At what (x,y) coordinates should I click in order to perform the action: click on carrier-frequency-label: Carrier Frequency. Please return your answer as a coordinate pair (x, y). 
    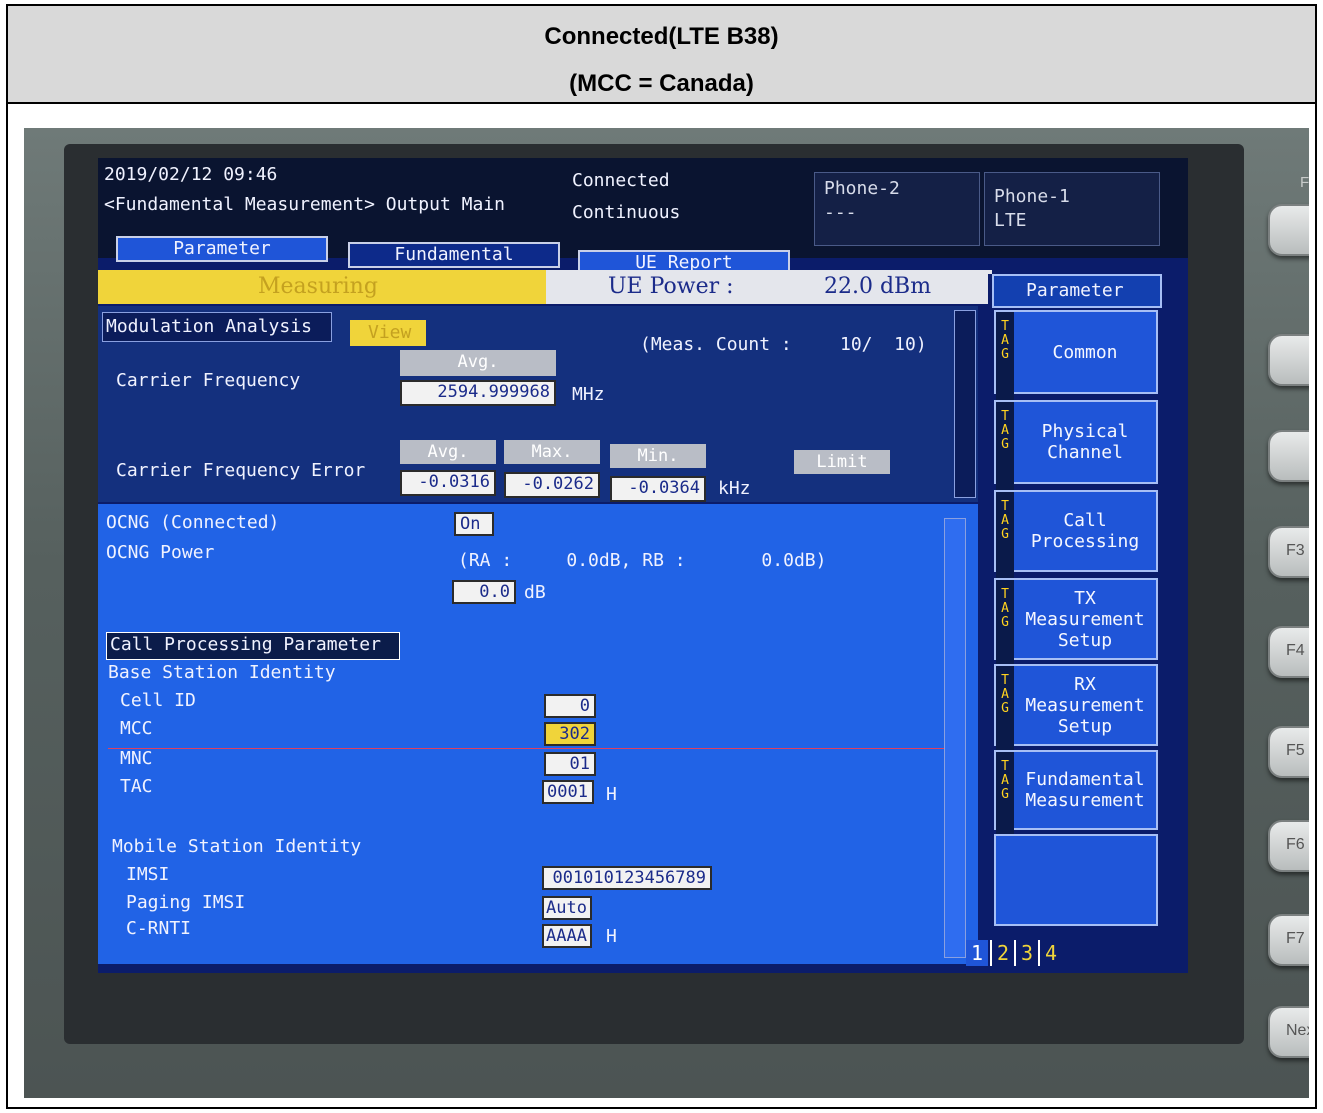
    Looking at the image, I should click on (208, 380).